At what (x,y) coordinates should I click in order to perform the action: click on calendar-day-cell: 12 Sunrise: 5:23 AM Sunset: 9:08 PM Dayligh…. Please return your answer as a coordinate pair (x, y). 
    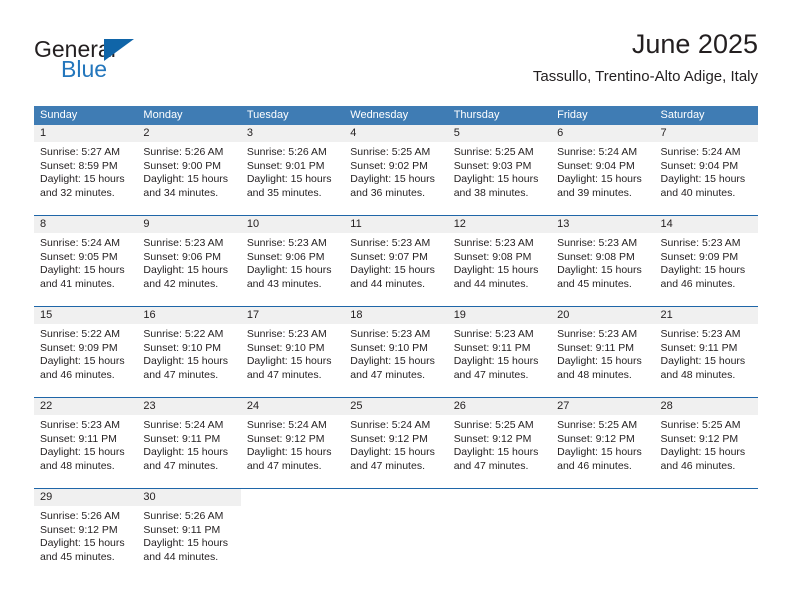
    Looking at the image, I should click on (499, 257).